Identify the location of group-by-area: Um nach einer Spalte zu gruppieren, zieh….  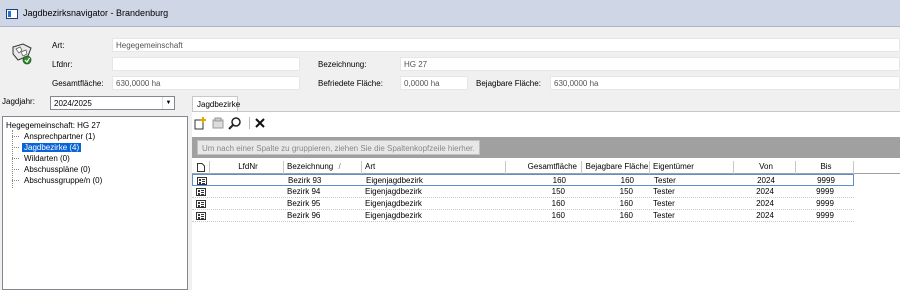
(546, 147).